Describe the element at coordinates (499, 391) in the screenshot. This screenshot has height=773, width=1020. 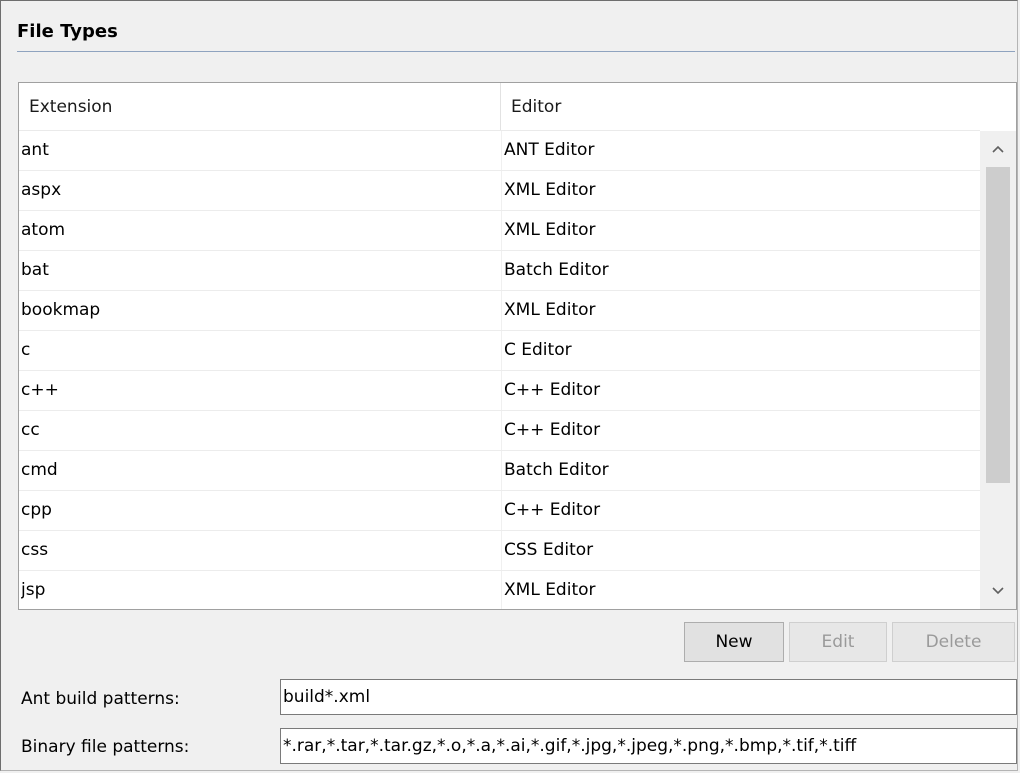
I see `table-row: c++ C++ Editor` at that location.